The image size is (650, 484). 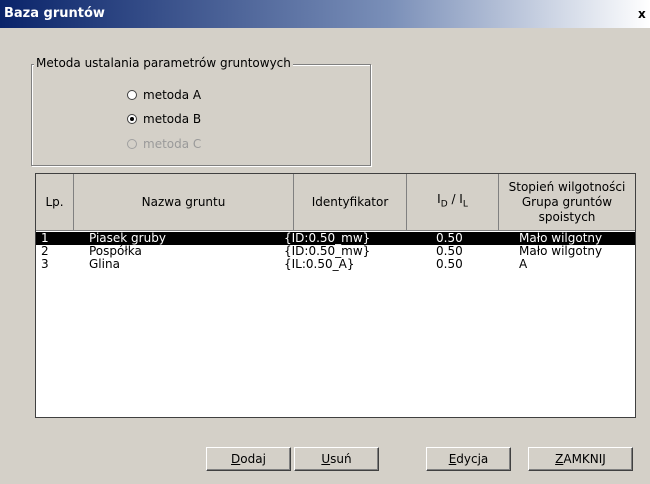 What do you see at coordinates (561, 251) in the screenshot?
I see `cell-stopien: Mało wilgotny` at bounding box center [561, 251].